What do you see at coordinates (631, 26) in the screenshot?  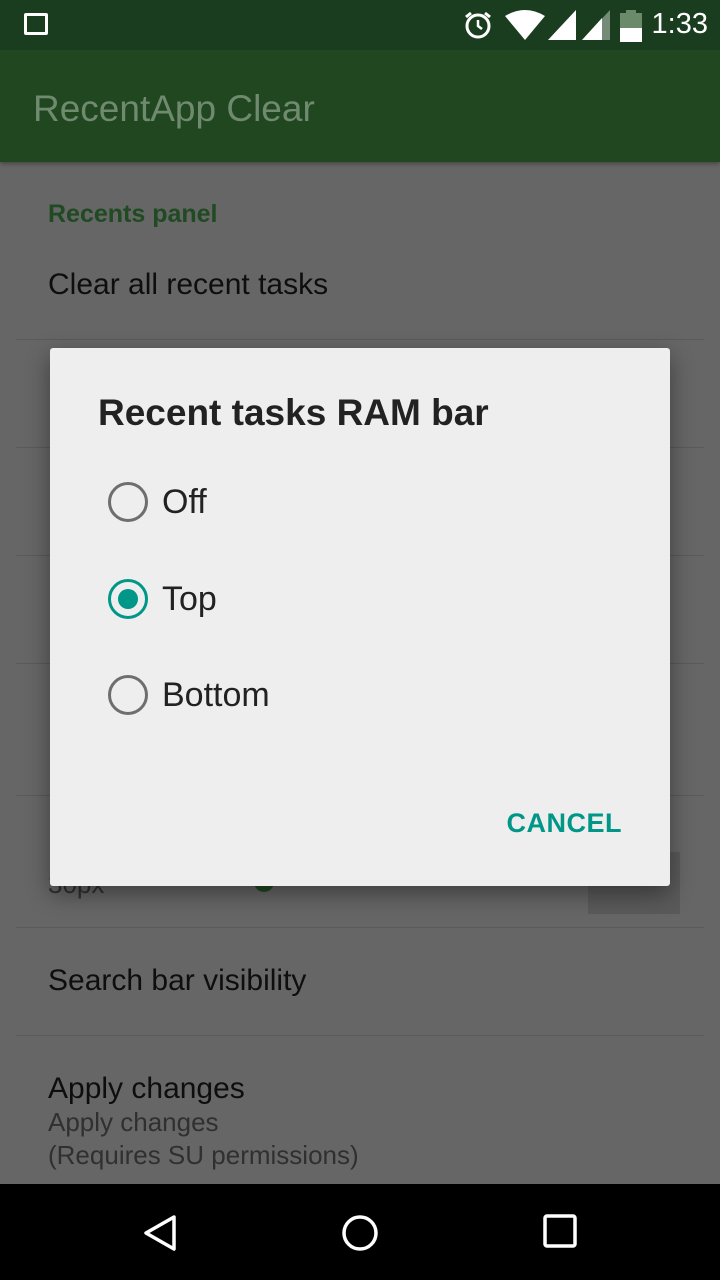 I see `battery-icon` at bounding box center [631, 26].